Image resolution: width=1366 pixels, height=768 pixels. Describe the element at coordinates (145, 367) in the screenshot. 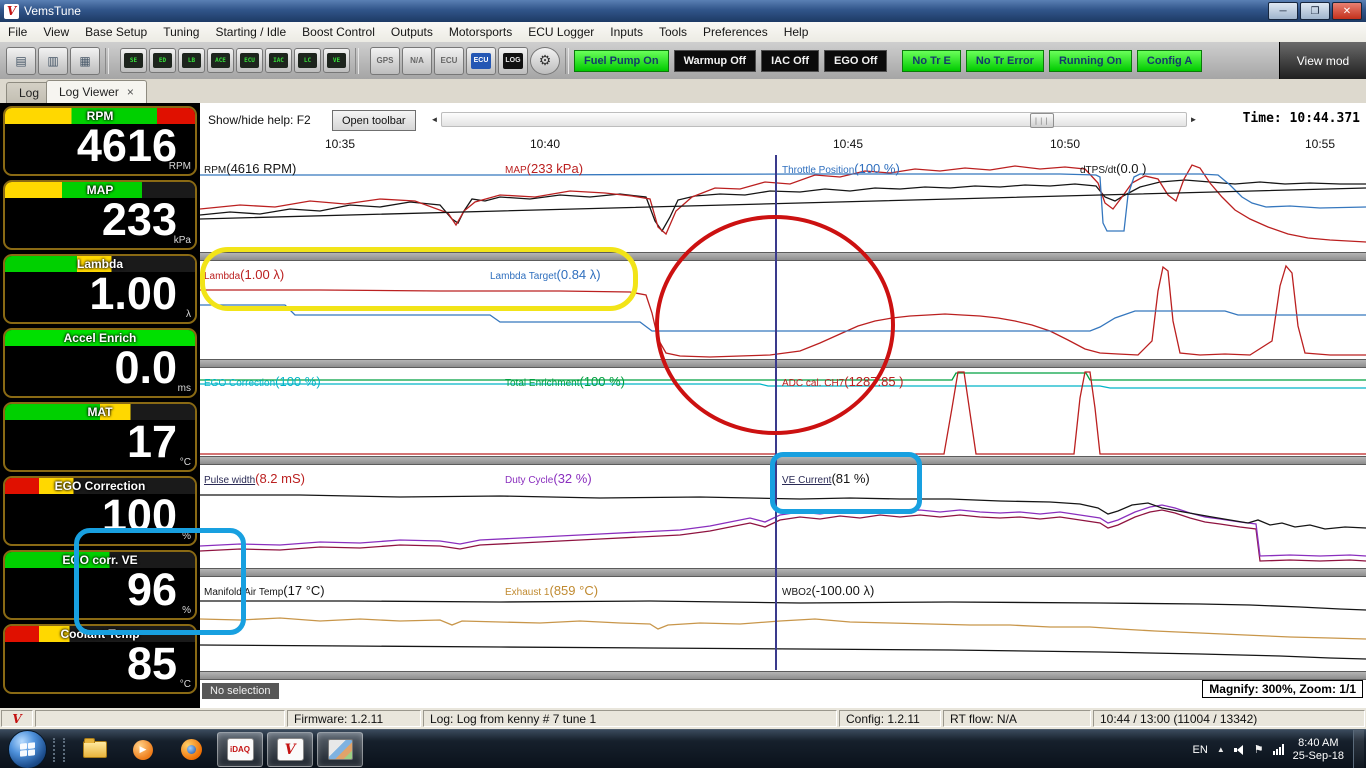

I see `gauge-accel-enrich-value: 0.0` at that location.